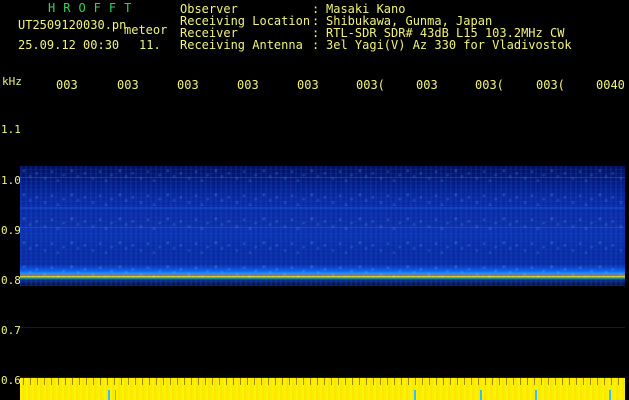 The height and width of the screenshot is (400, 629). I want to click on brand-title: HROFFT, so click(94, 8).